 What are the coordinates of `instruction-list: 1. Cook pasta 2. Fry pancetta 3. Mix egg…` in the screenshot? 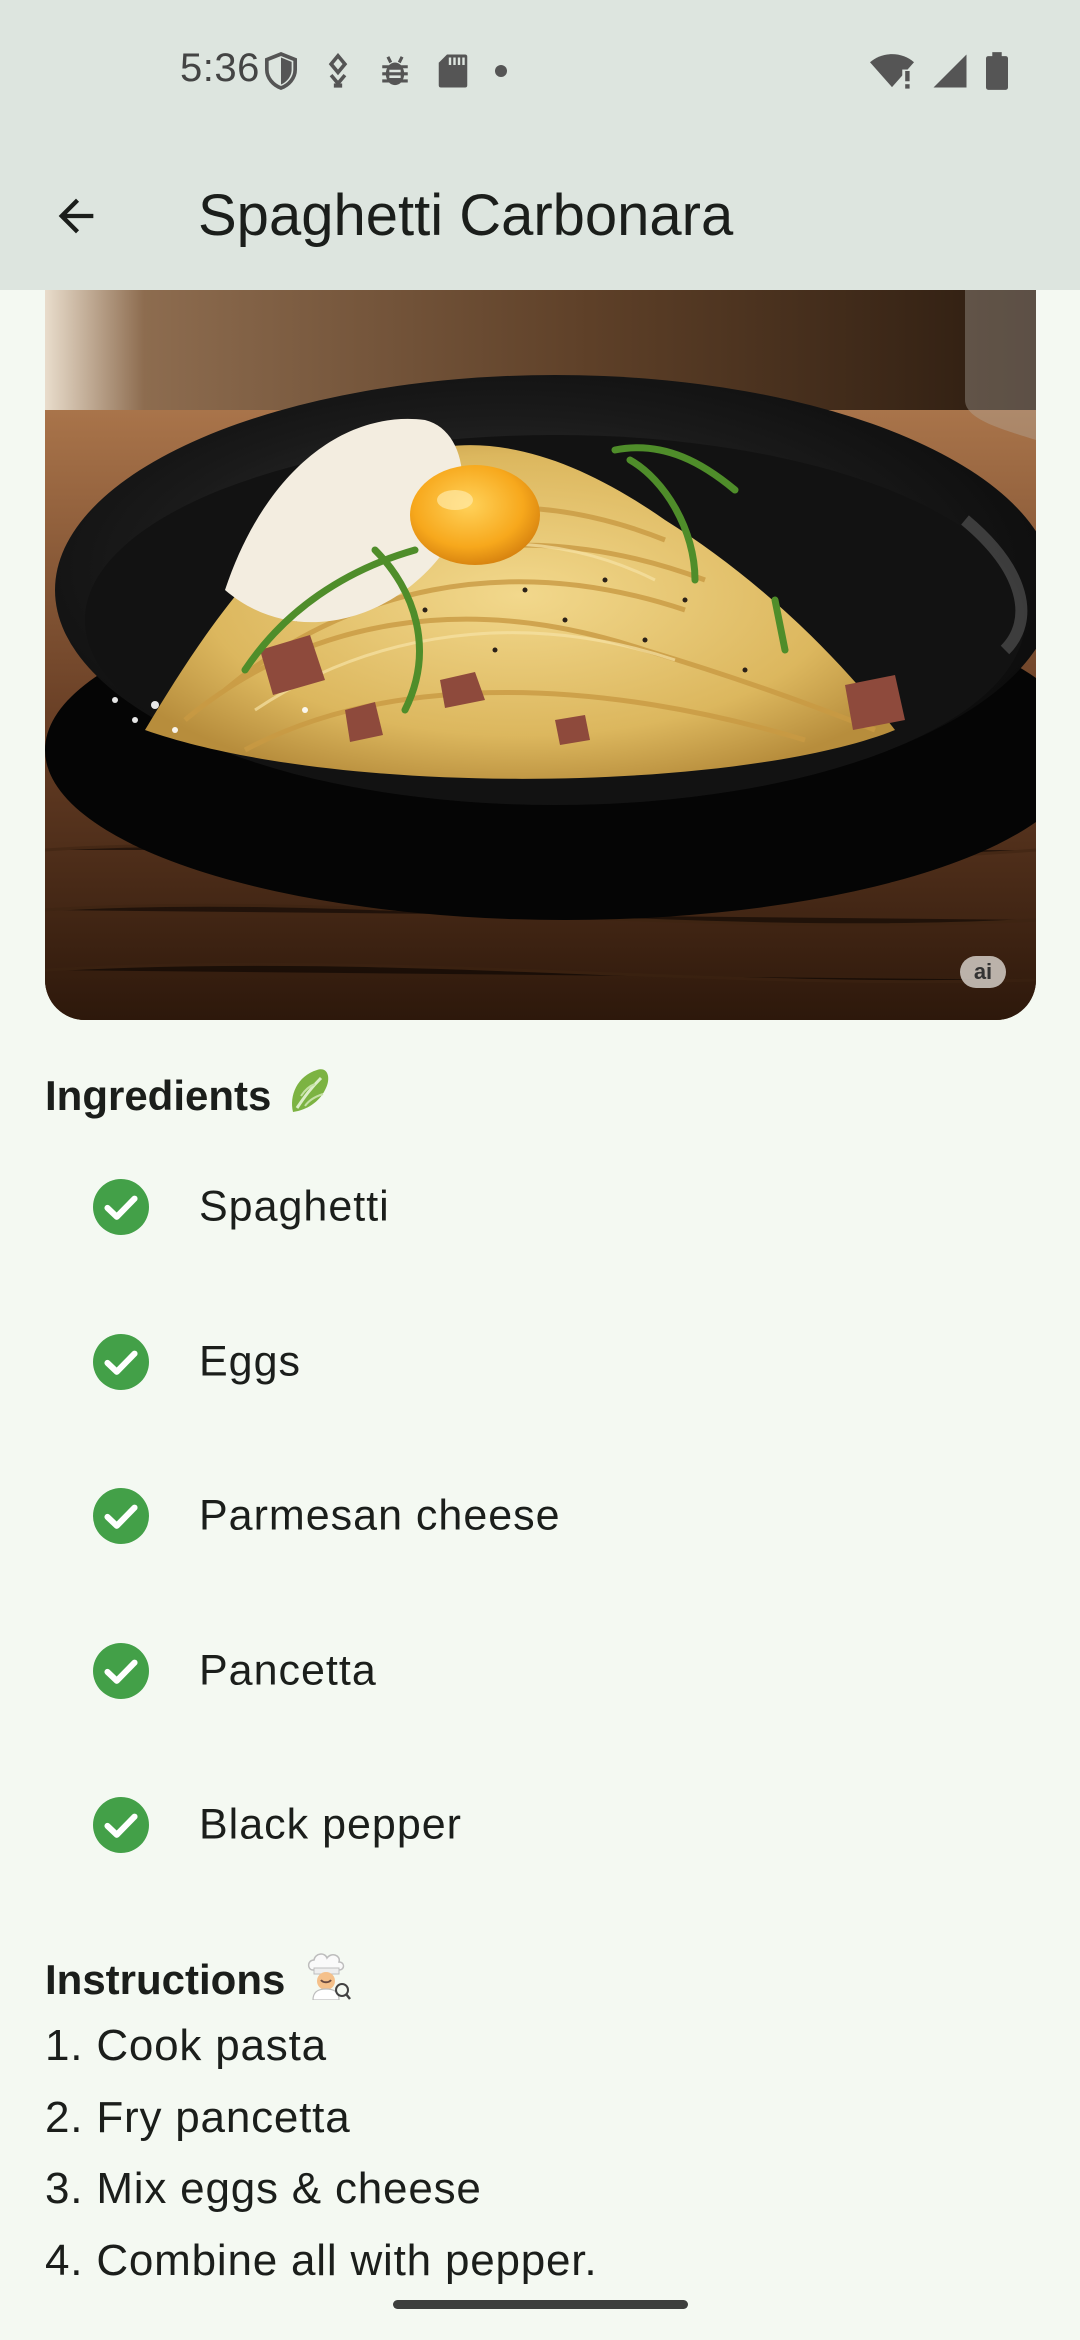 It's located at (321, 2153).